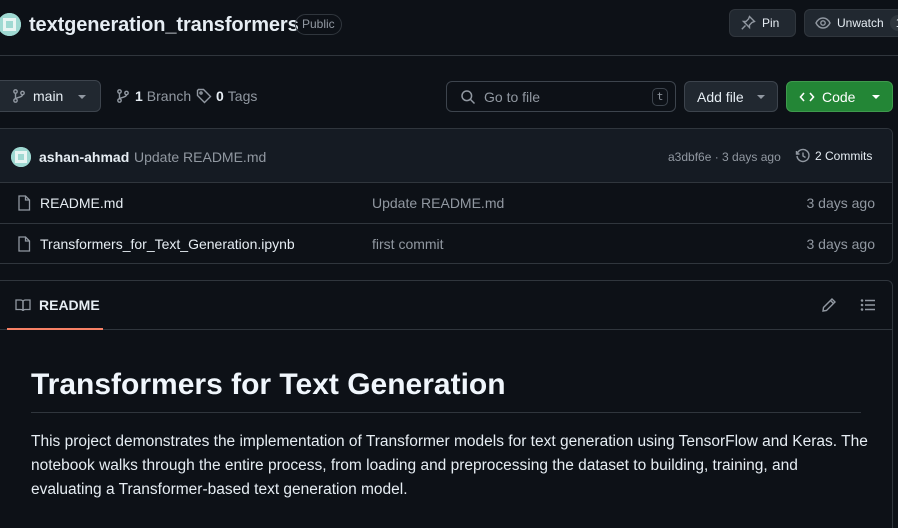 This screenshot has height=528, width=898. I want to click on book-icon, so click(23, 305).